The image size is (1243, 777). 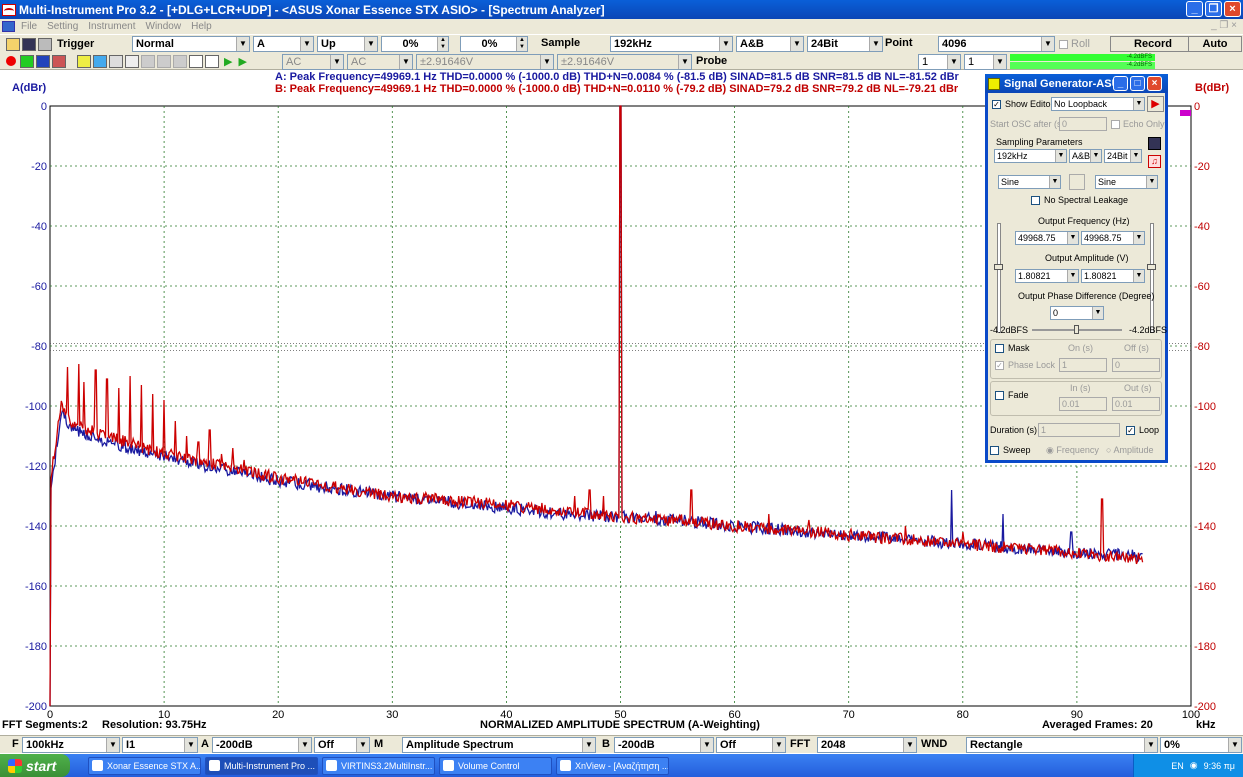 What do you see at coordinates (1063, 44) in the screenshot?
I see `roll-checkbox` at bounding box center [1063, 44].